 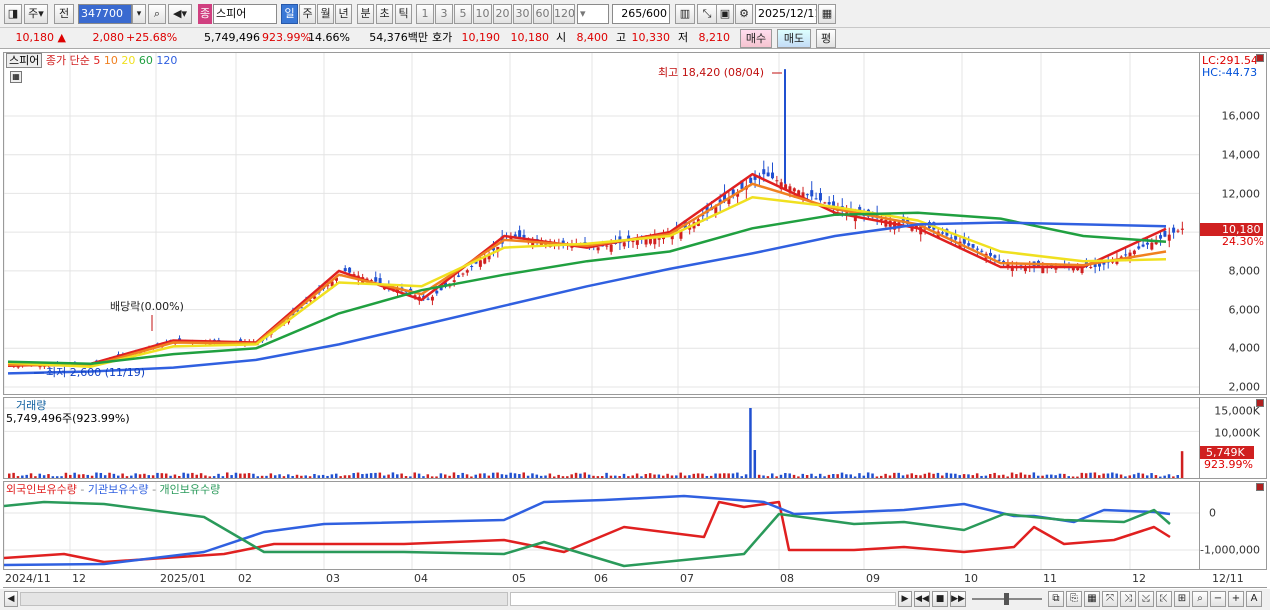 What do you see at coordinates (601, 525) in the screenshot?
I see `holding-panel: 외국인보유수량 - 기관보유수량 - 개인보유수량` at bounding box center [601, 525].